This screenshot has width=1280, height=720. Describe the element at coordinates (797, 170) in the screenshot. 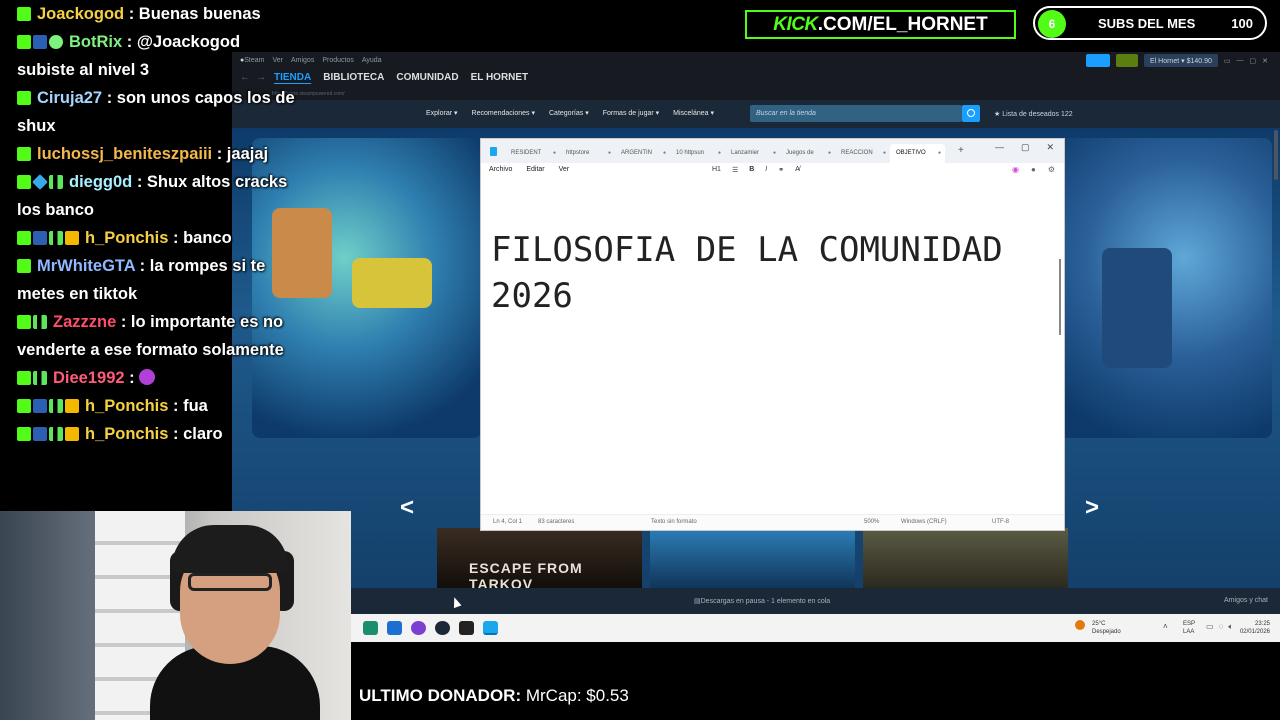

I see `clear-format-icon: A̸` at that location.